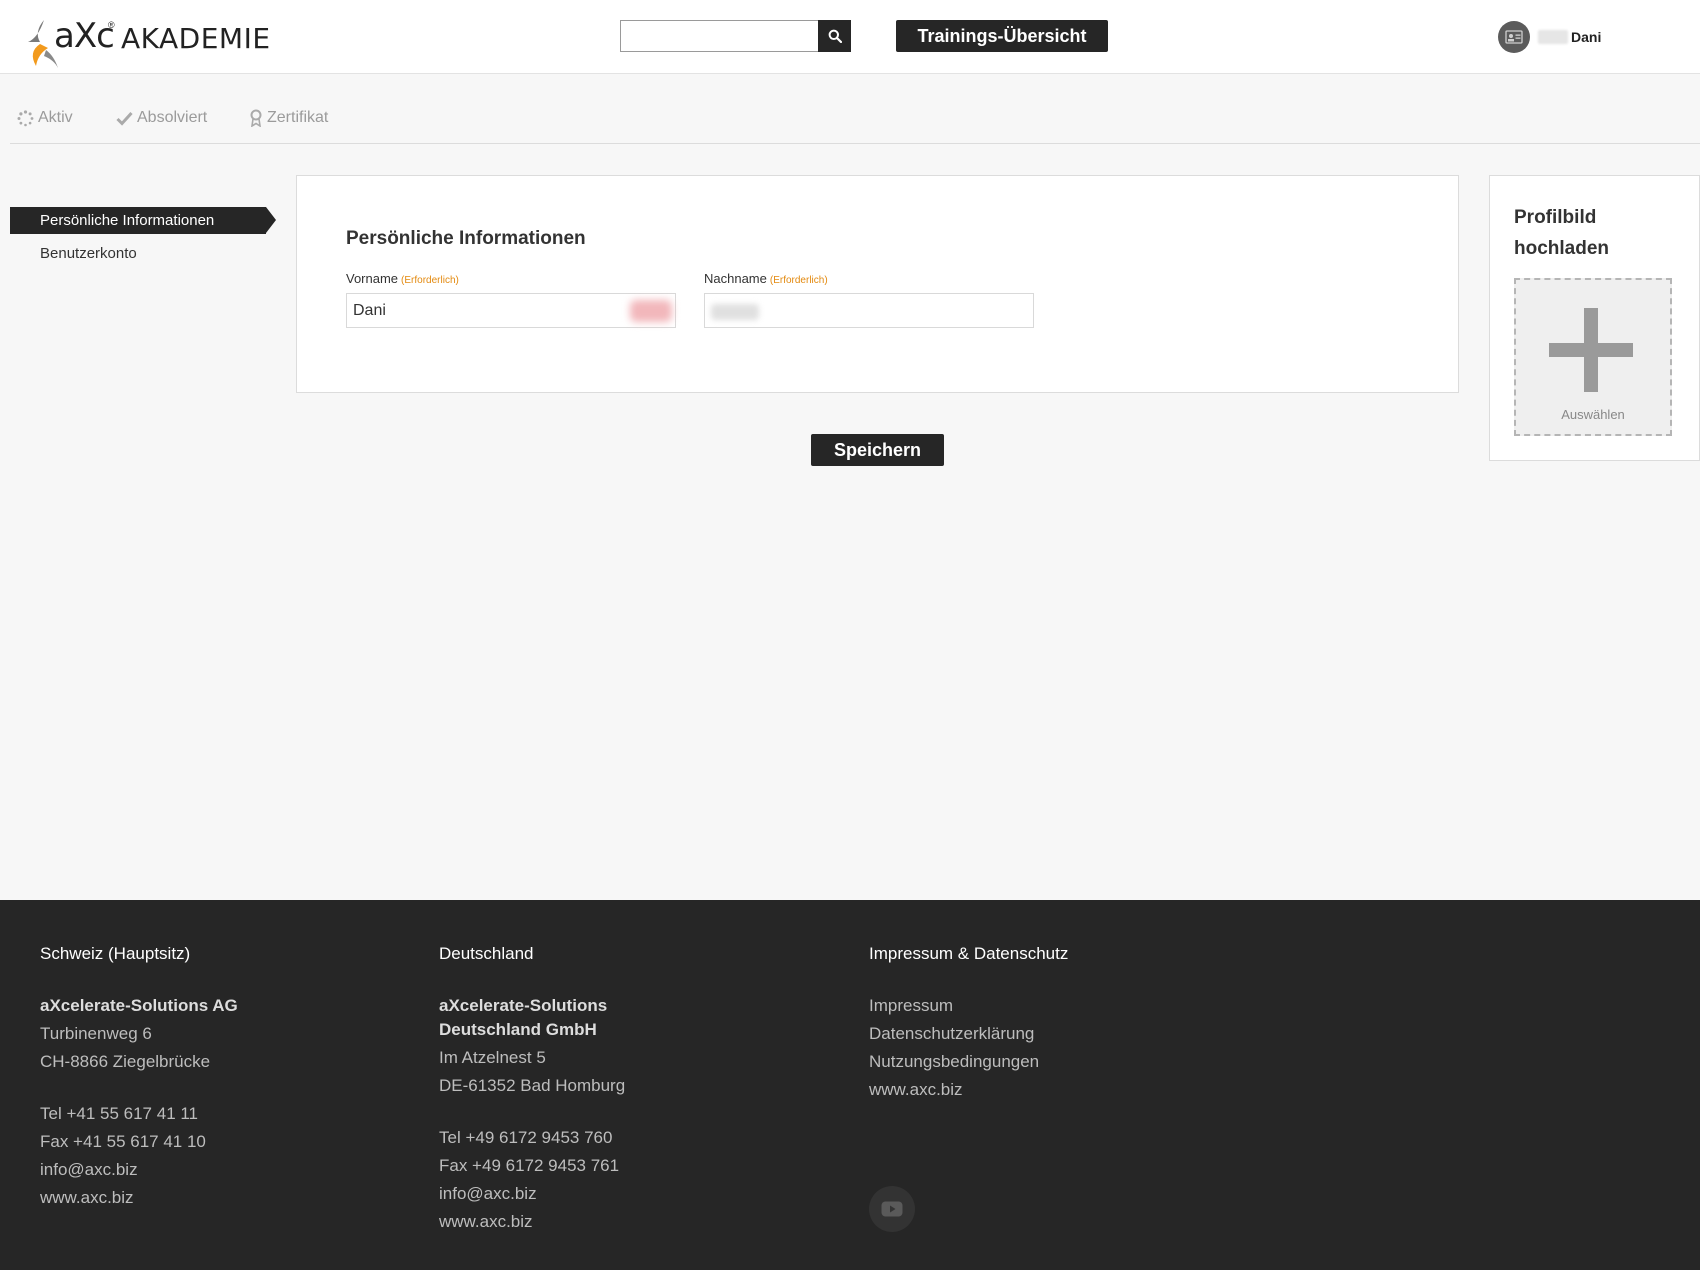  I want to click on footer-heading-germany: Deutschland, so click(486, 953).